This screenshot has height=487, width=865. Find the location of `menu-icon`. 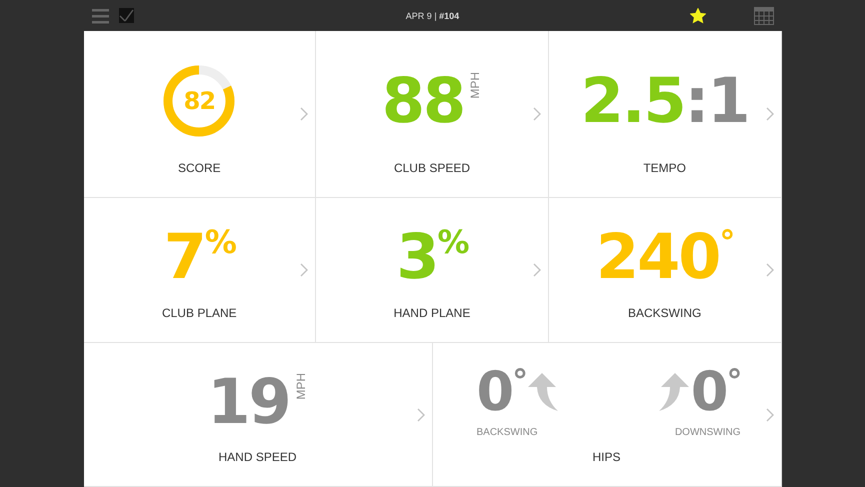

menu-icon is located at coordinates (100, 16).